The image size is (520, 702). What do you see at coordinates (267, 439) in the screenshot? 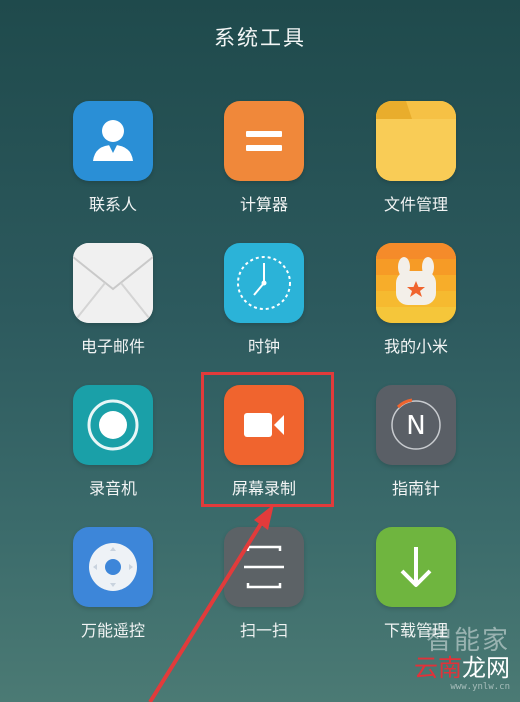
I see `highlight-box` at bounding box center [267, 439].